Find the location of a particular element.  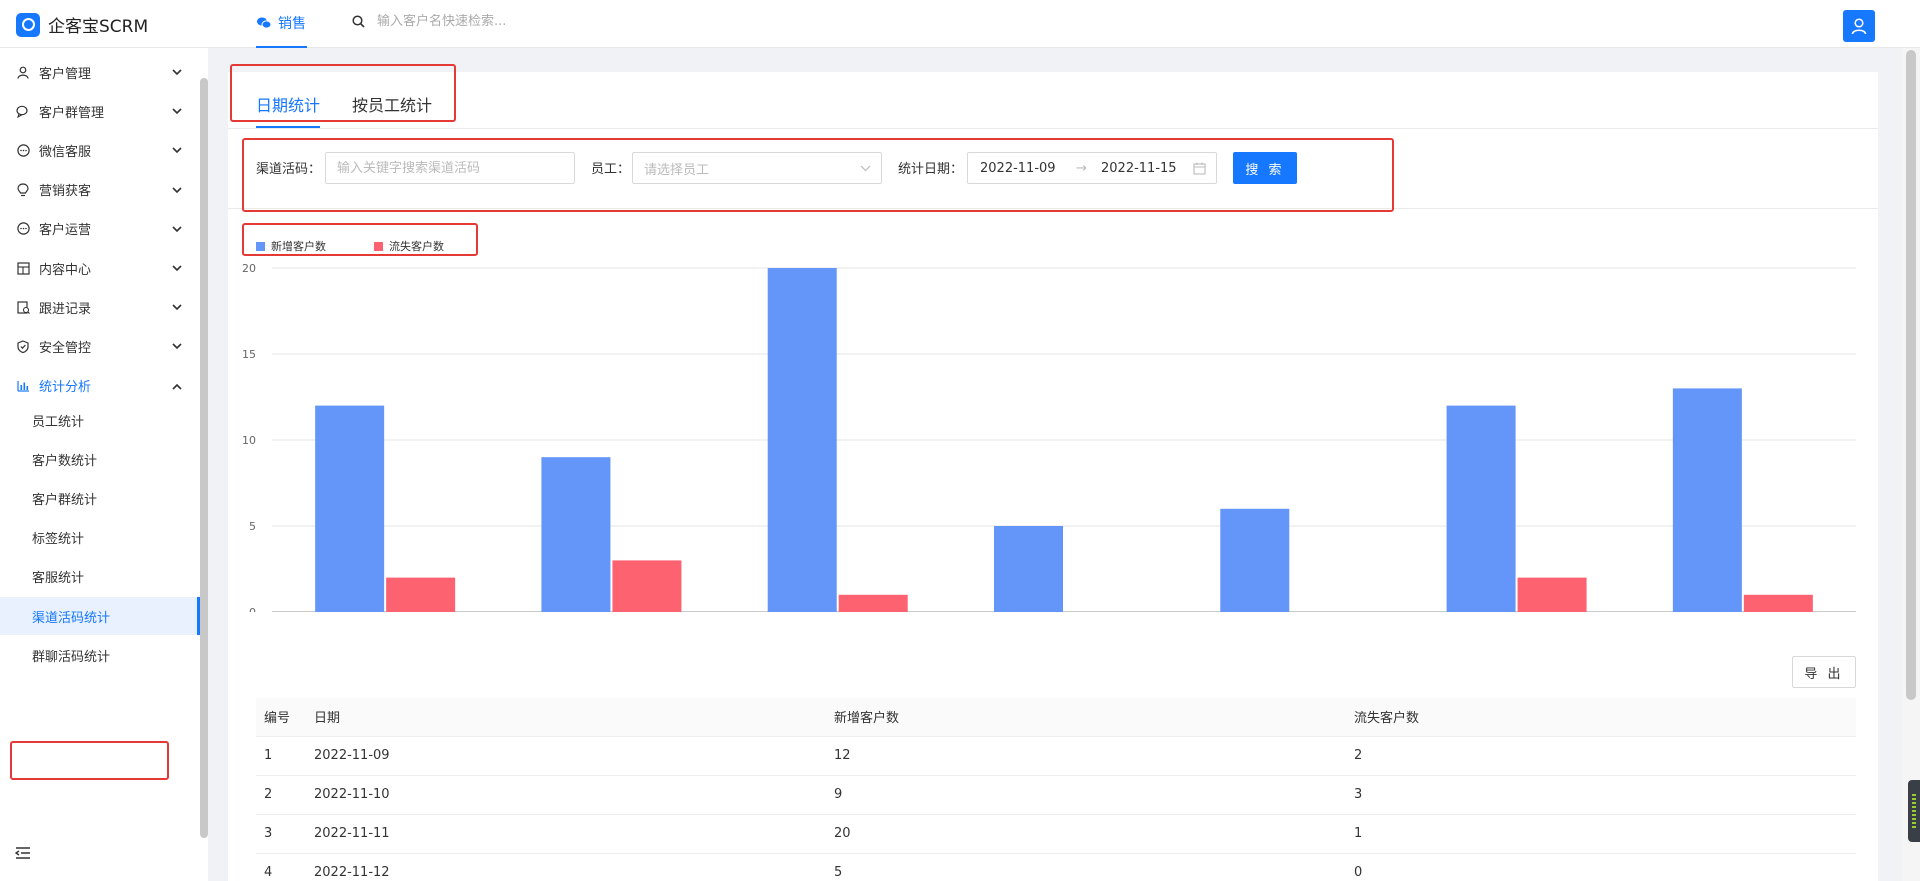

table-row: 4 2022-11-12 5 0 is located at coordinates (1056, 867).